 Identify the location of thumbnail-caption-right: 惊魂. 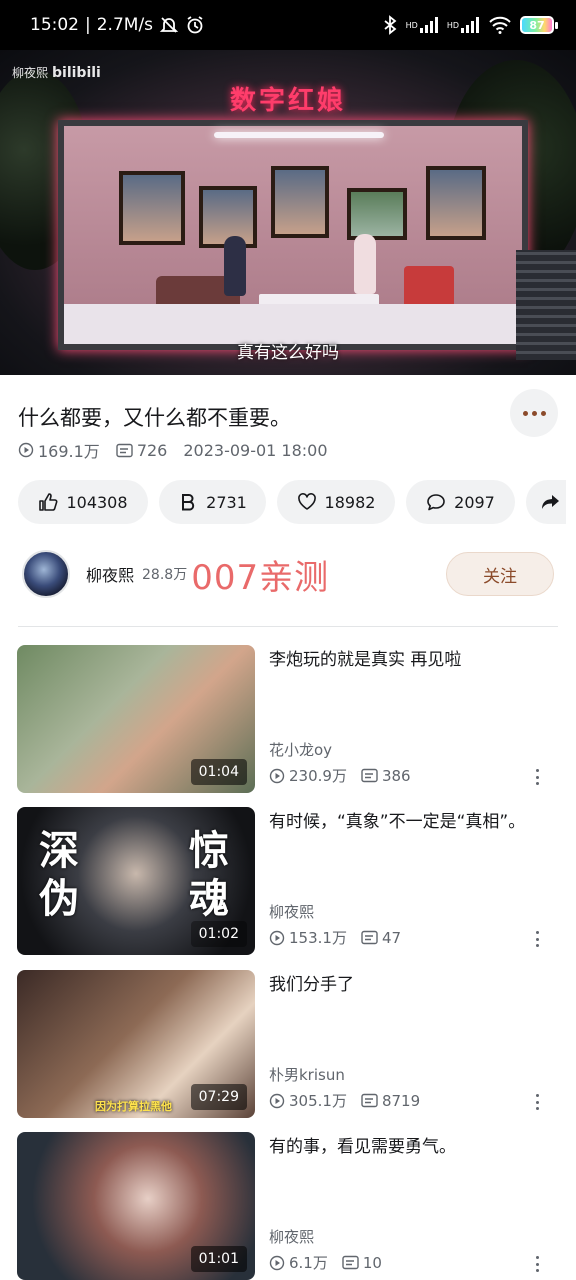
(209, 875).